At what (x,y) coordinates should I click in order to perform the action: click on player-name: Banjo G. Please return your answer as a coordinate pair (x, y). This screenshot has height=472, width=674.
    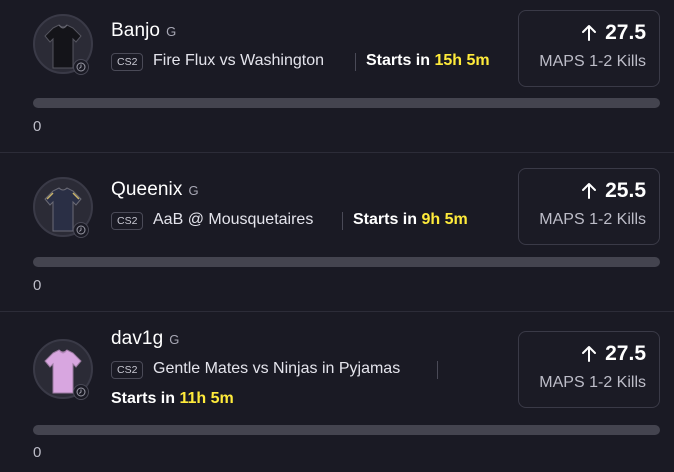
    Looking at the image, I should click on (143, 31).